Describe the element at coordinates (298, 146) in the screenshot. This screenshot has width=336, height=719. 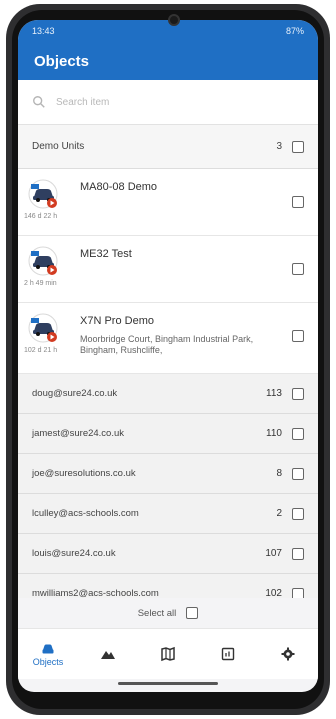
I see `group-checkbox` at that location.